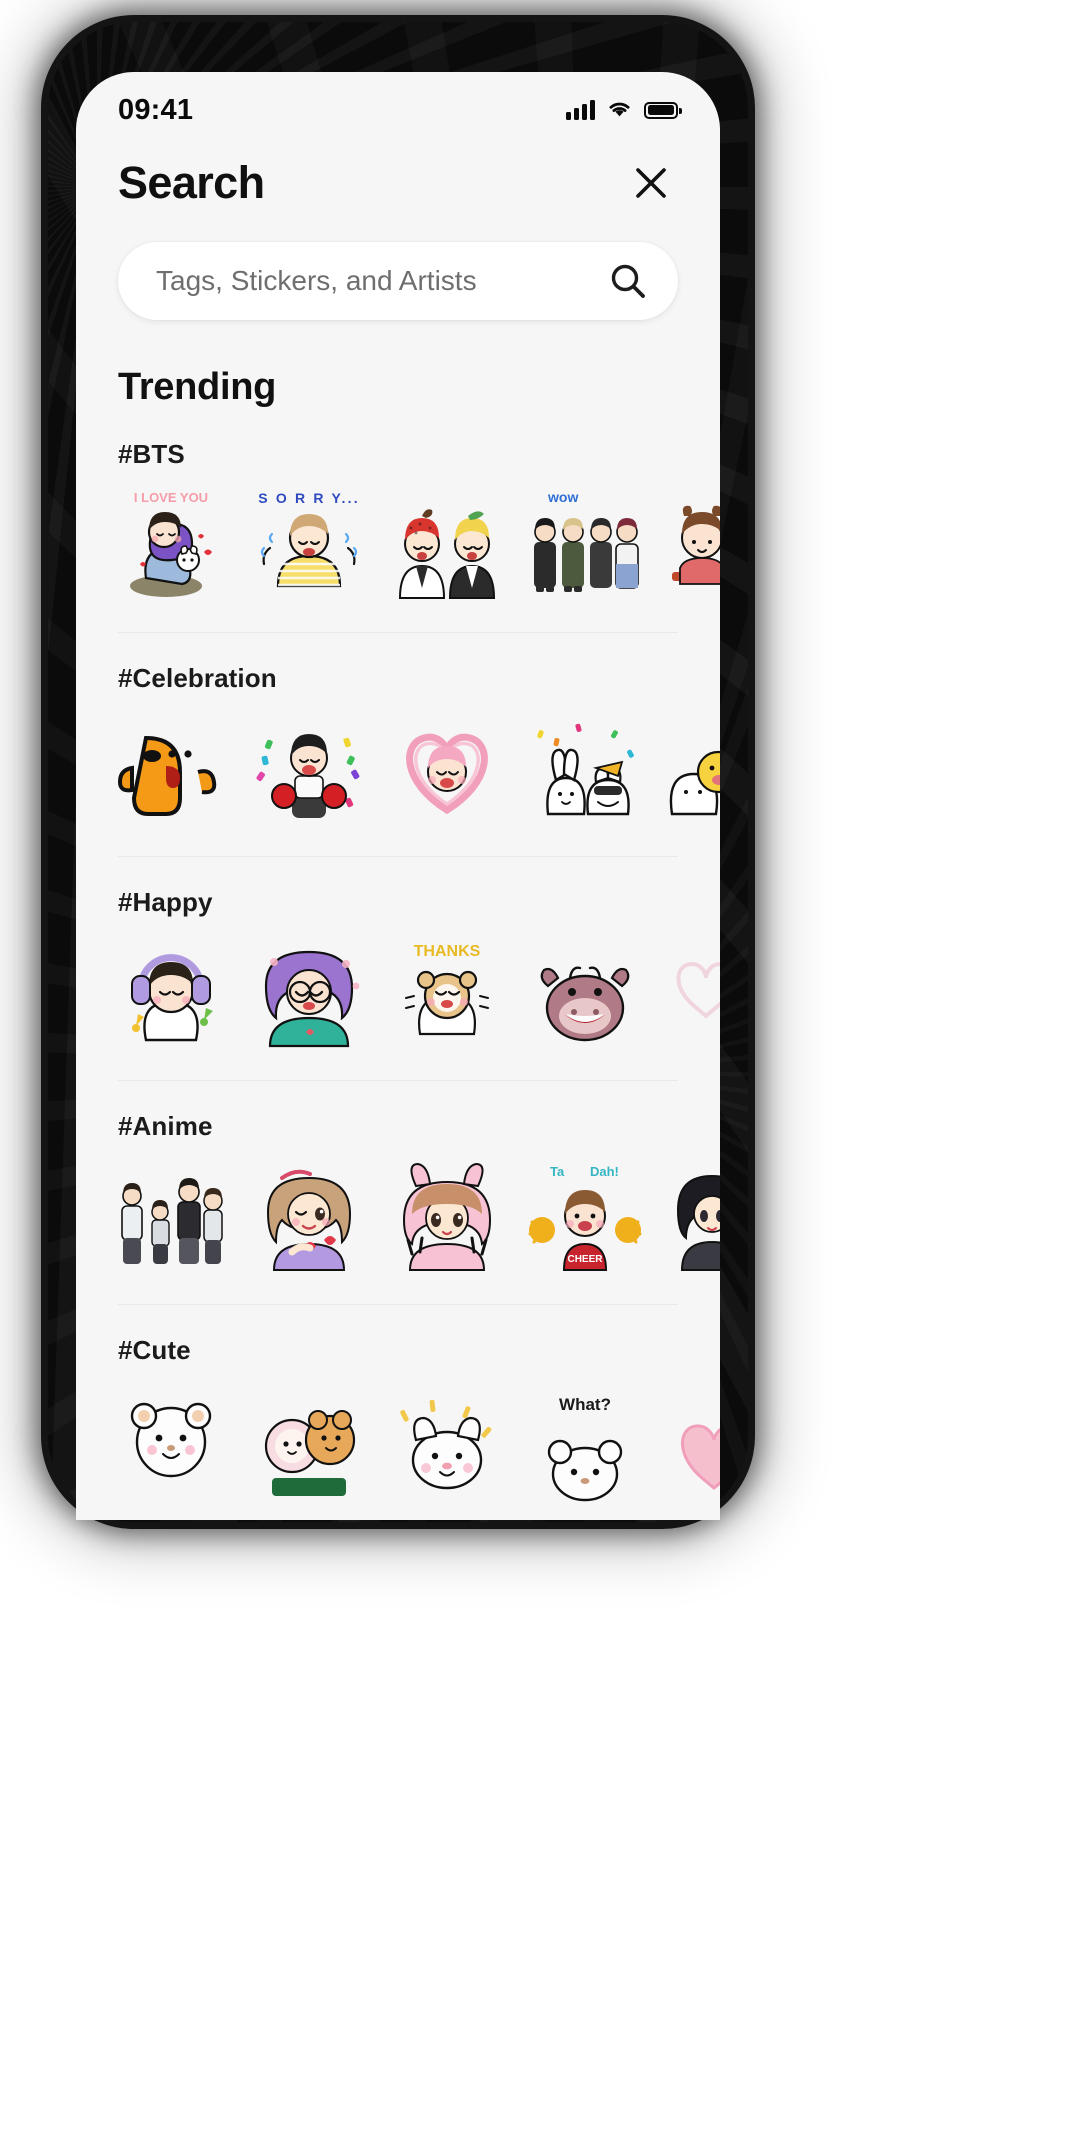 This screenshot has height=2129, width=1080. I want to click on sticker-strip, so click(398, 763).